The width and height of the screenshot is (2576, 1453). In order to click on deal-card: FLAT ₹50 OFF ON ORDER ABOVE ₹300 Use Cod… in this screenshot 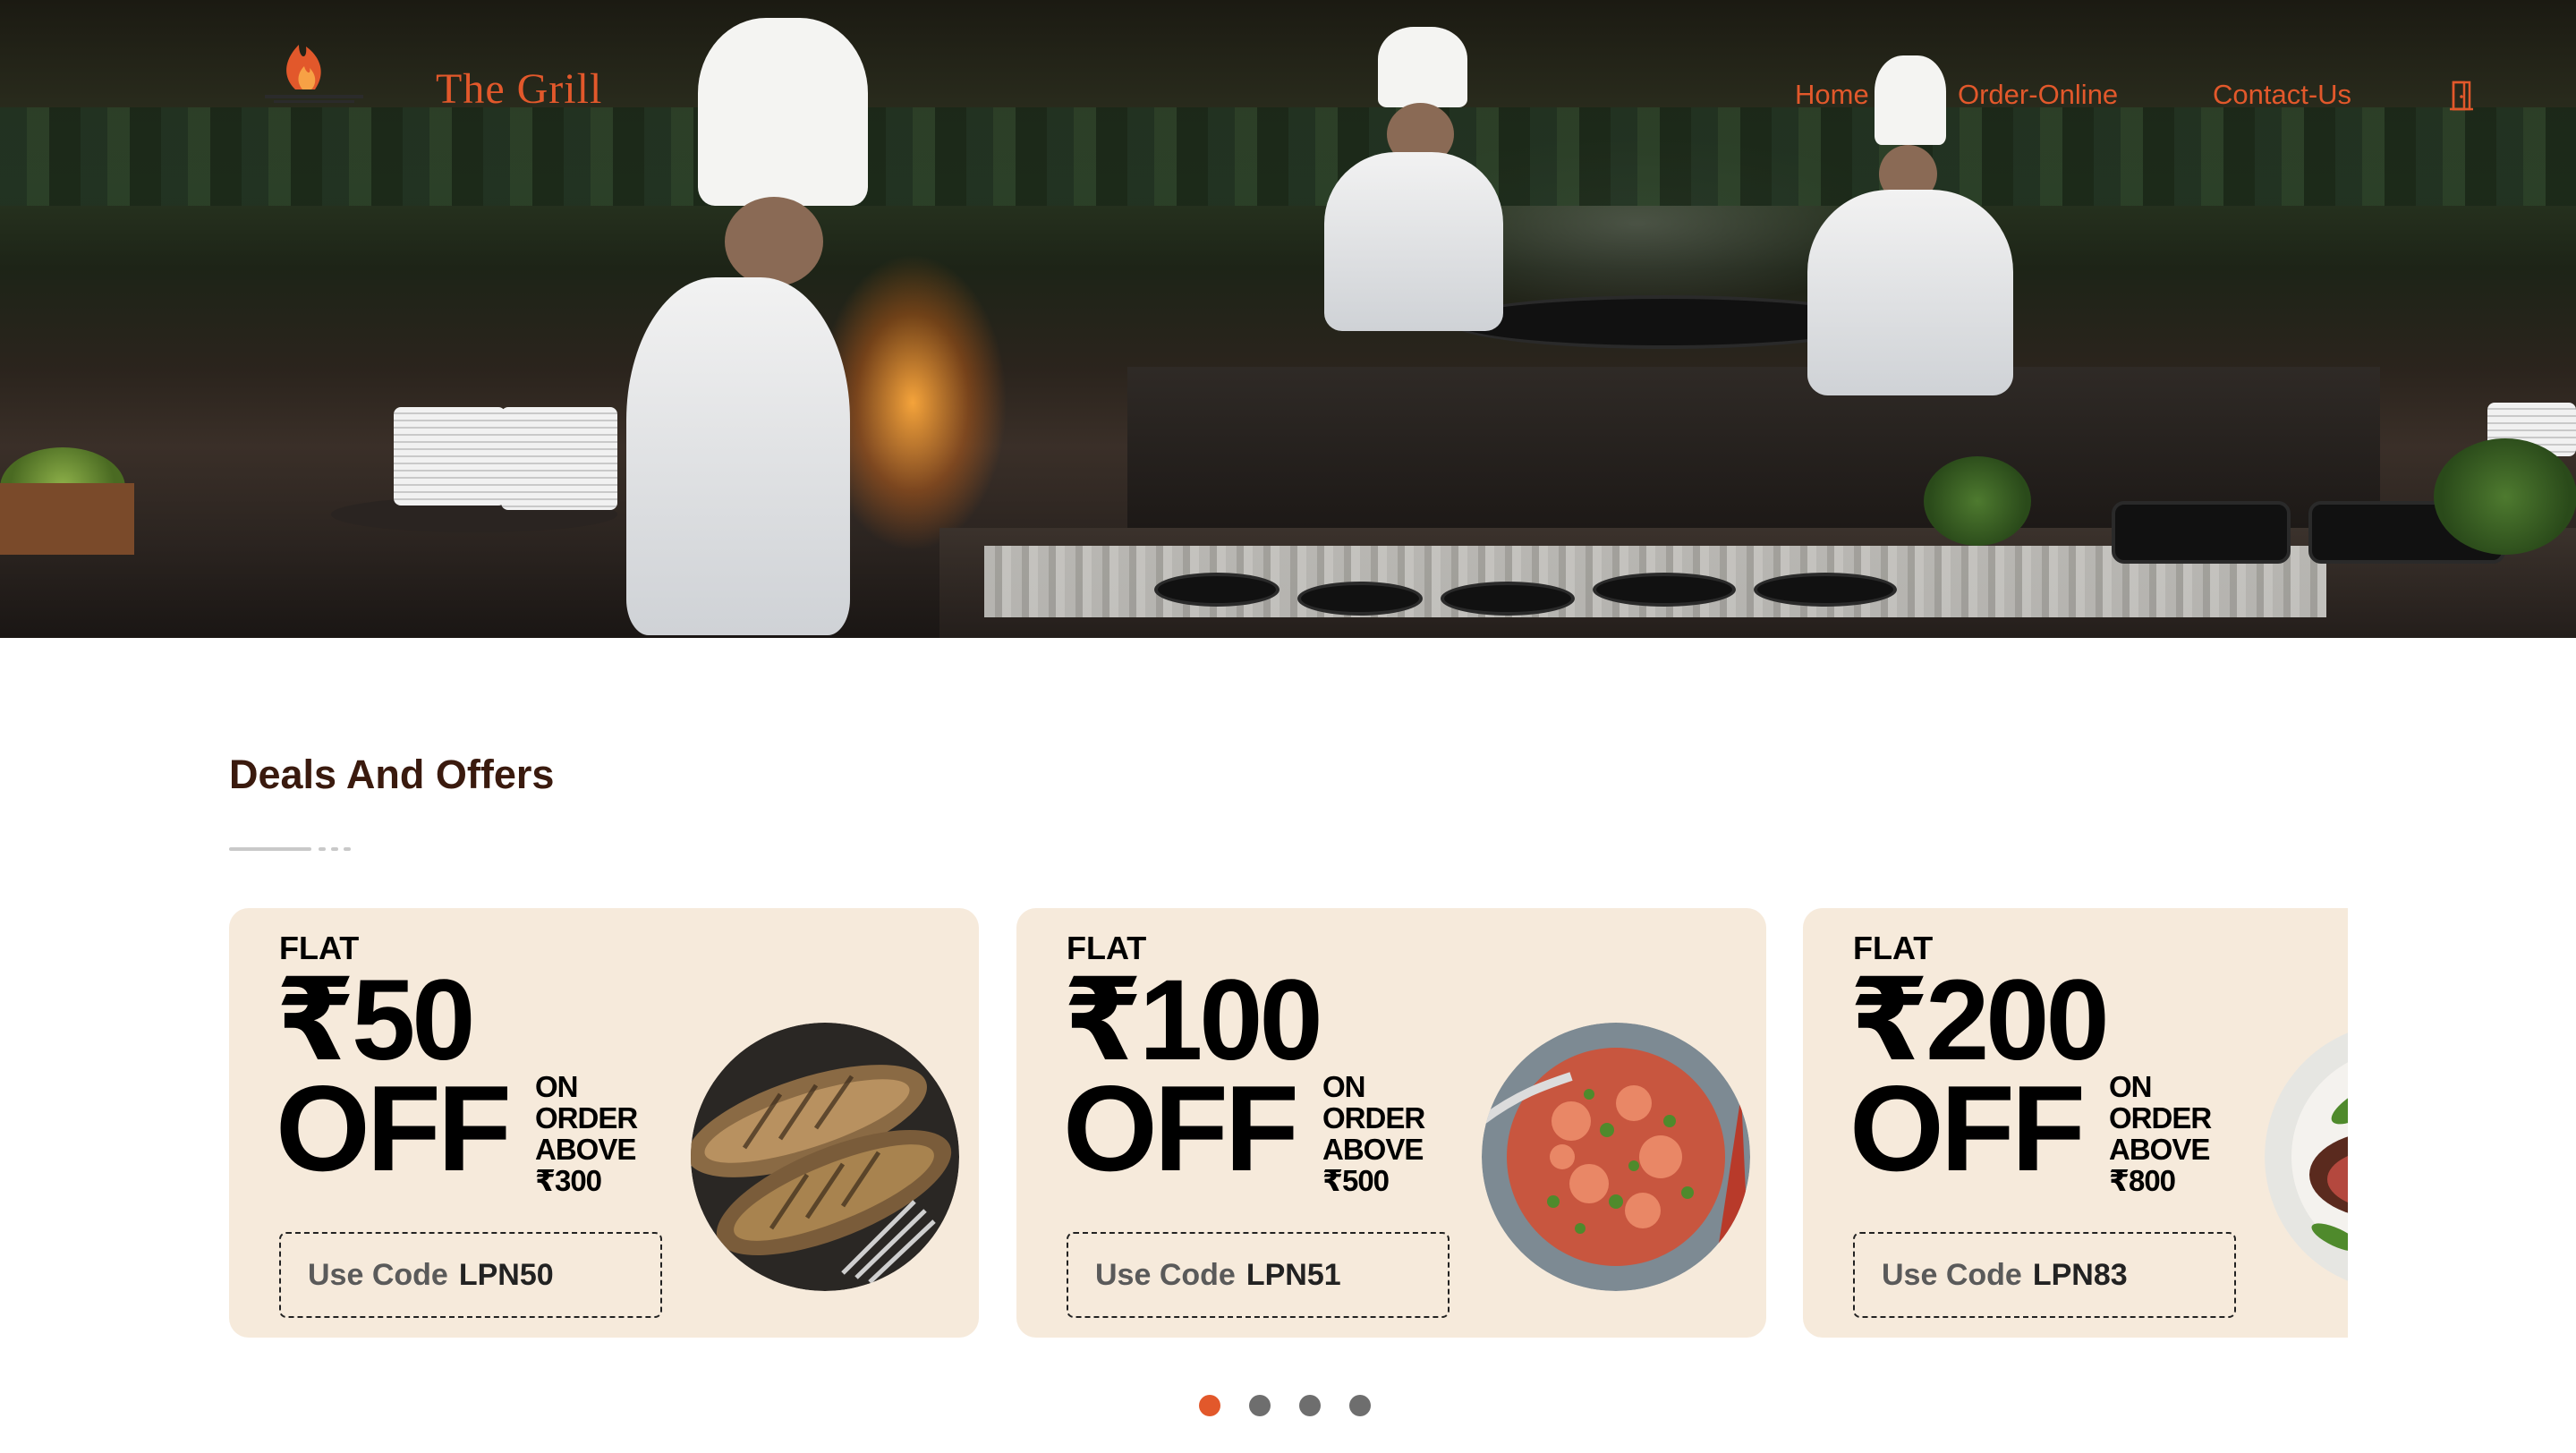, I will do `click(604, 1123)`.